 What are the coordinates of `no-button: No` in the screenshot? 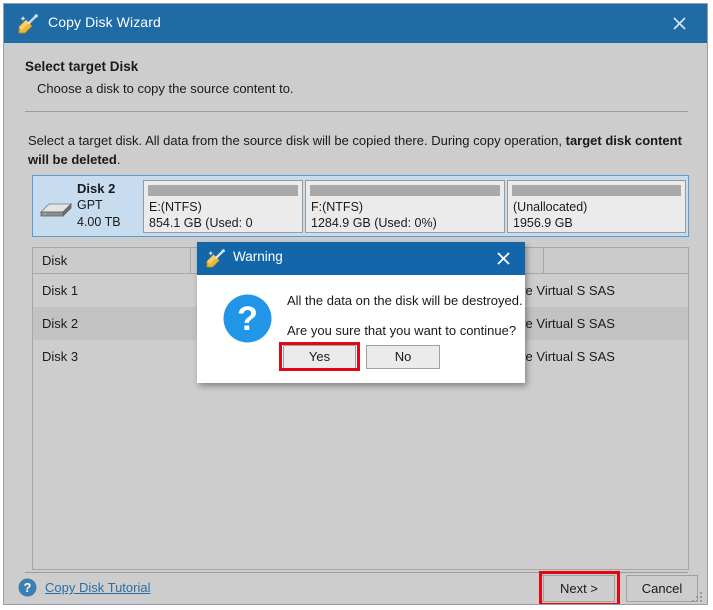 It's located at (403, 357).